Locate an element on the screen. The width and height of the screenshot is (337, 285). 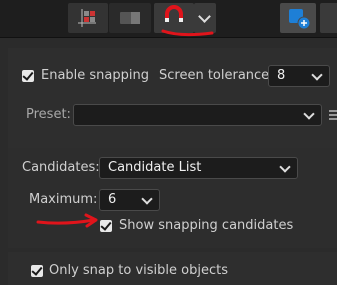
preset-label: Preset: is located at coordinates (48, 114).